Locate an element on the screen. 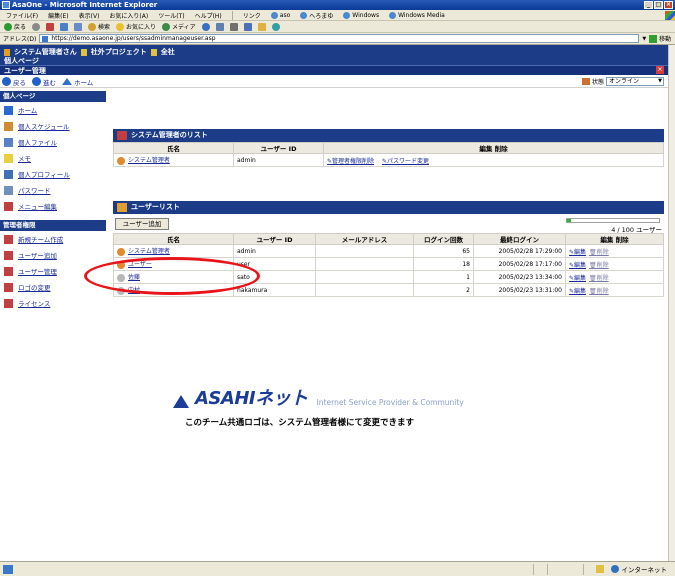  sidebar-personal-item: メニュー編集 is located at coordinates (53, 206).